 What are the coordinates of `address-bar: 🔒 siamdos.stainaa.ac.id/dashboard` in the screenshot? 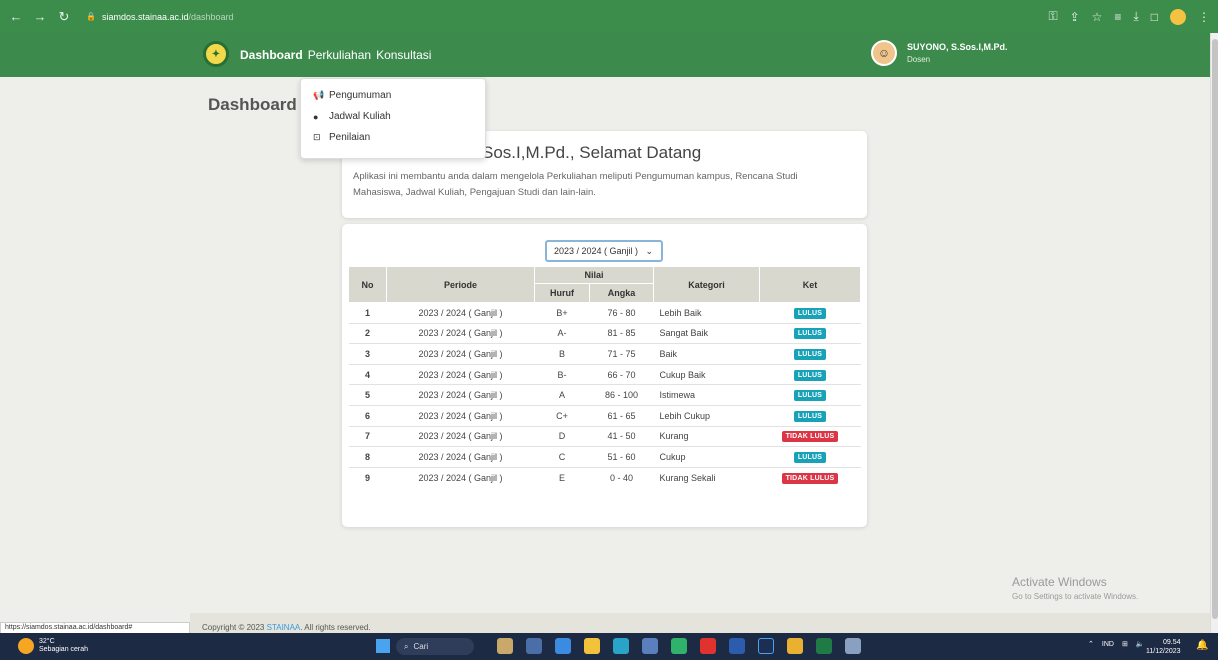 It's located at (160, 17).